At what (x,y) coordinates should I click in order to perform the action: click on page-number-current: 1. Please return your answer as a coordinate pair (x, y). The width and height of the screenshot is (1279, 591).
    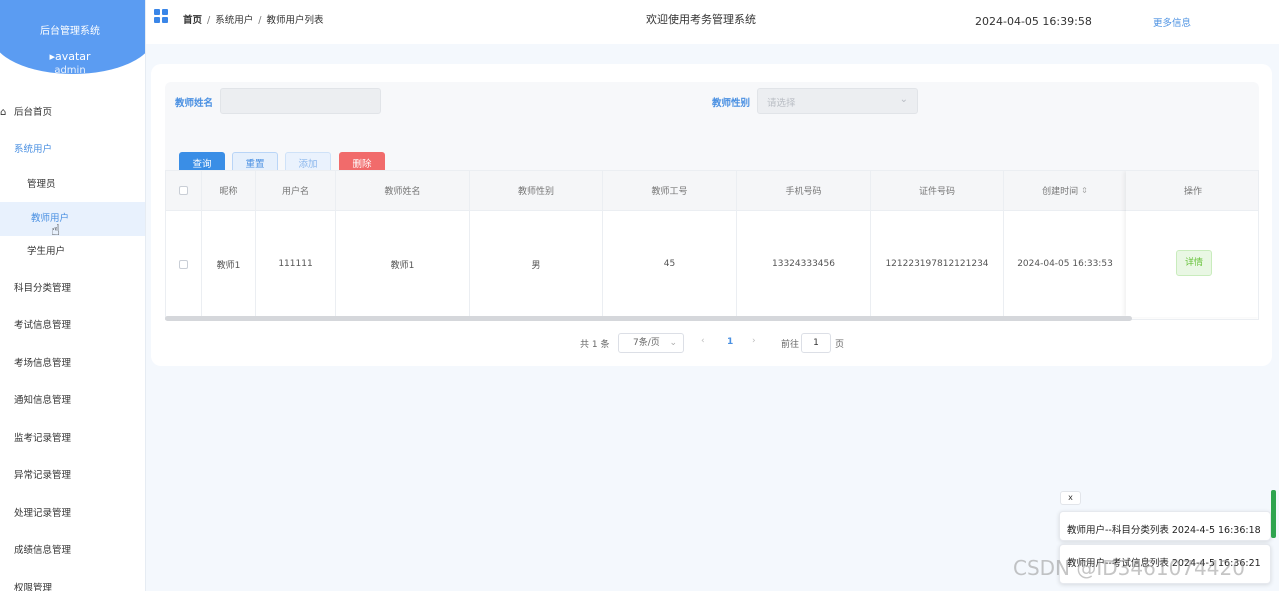
    Looking at the image, I should click on (730, 342).